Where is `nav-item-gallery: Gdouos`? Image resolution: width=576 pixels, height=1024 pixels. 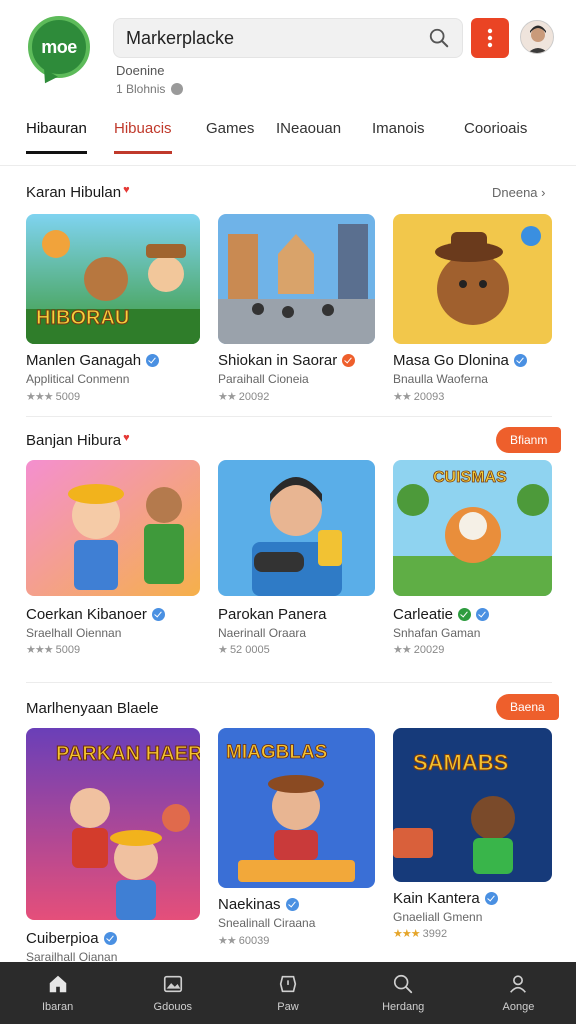 nav-item-gallery: Gdouos is located at coordinates (172, 993).